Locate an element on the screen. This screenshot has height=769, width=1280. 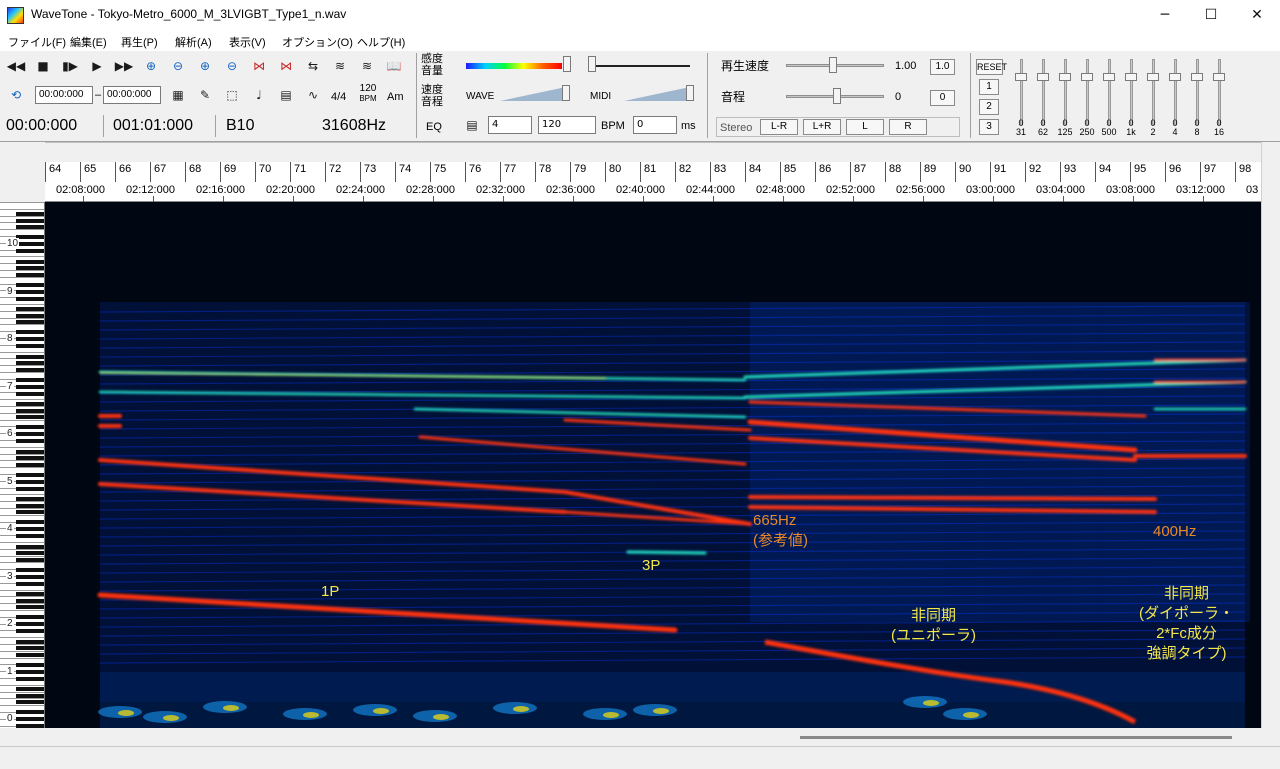
maximize-button: ☐ is located at coordinates (1211, 15).